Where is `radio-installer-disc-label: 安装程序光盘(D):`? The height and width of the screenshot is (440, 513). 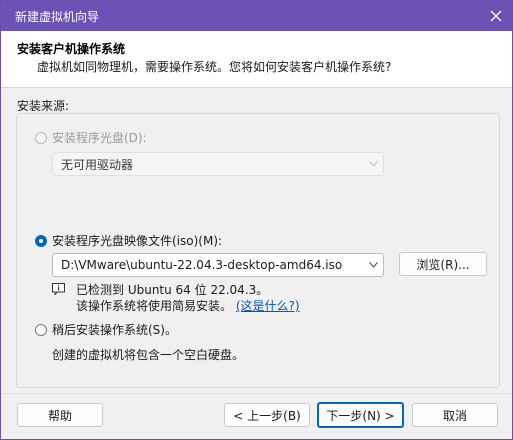 radio-installer-disc-label: 安装程序光盘(D): is located at coordinates (99, 138).